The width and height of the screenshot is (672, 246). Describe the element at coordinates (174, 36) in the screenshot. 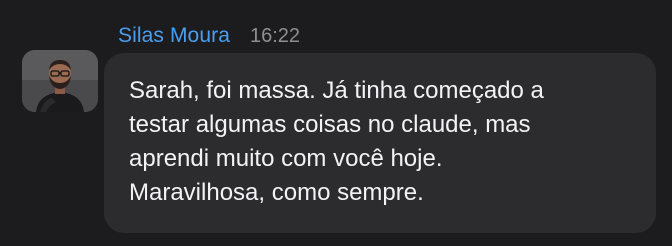

I see `sender-name: Silas Moura` at that location.